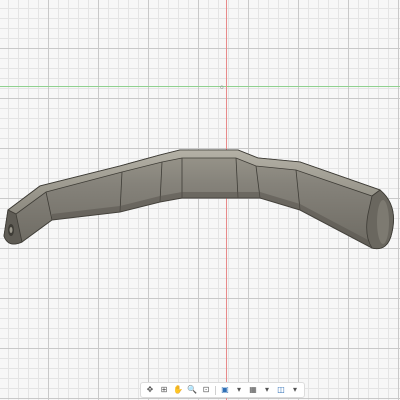 This screenshot has width=400, height=400. I want to click on zoom-icon: 🔍, so click(192, 390).